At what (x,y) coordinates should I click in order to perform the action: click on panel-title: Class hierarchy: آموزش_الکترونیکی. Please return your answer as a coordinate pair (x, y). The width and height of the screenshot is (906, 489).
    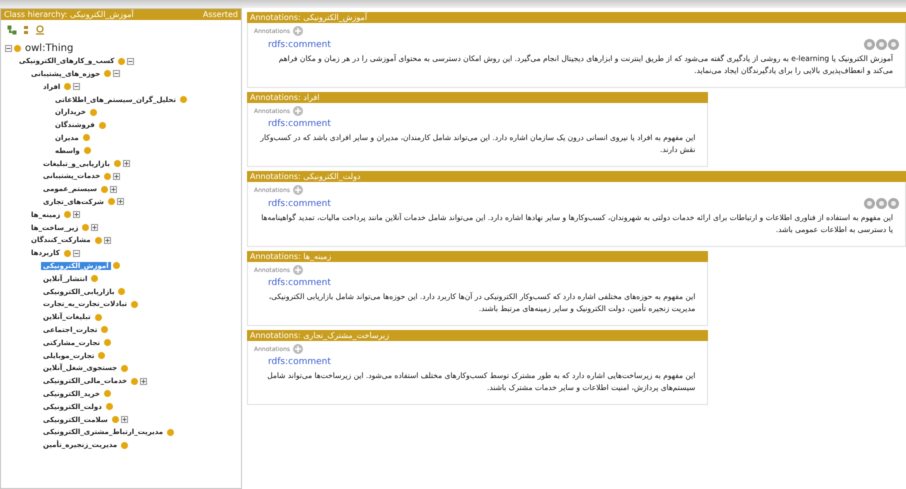
    Looking at the image, I should click on (69, 14).